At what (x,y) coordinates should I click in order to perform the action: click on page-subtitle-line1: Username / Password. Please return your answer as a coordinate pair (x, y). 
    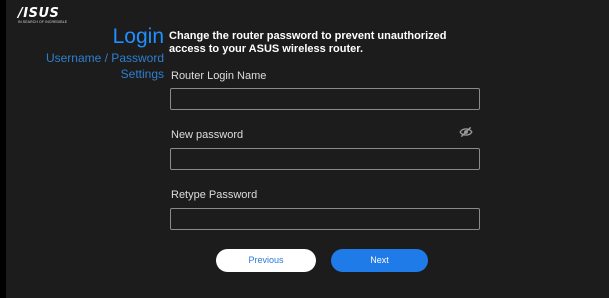
    Looking at the image, I should click on (104, 58).